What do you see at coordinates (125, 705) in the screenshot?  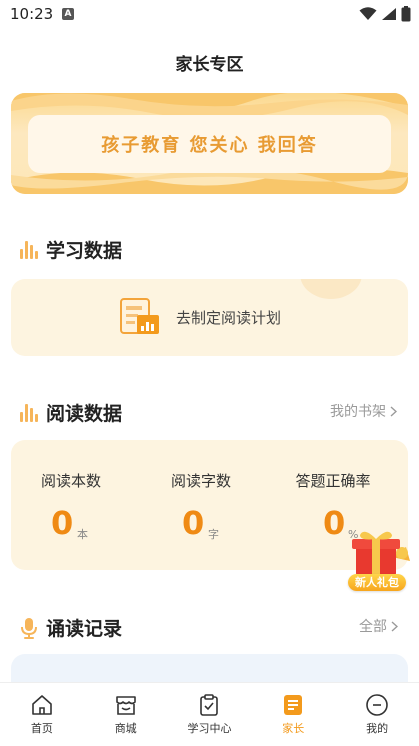 I see `store-icon` at bounding box center [125, 705].